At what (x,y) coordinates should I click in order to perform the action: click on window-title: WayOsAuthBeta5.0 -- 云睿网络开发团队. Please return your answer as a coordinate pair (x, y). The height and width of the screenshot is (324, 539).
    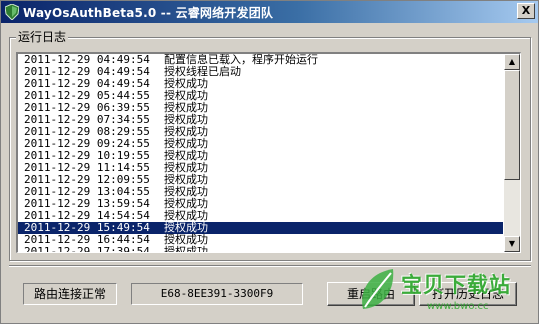
    Looking at the image, I should click on (148, 13).